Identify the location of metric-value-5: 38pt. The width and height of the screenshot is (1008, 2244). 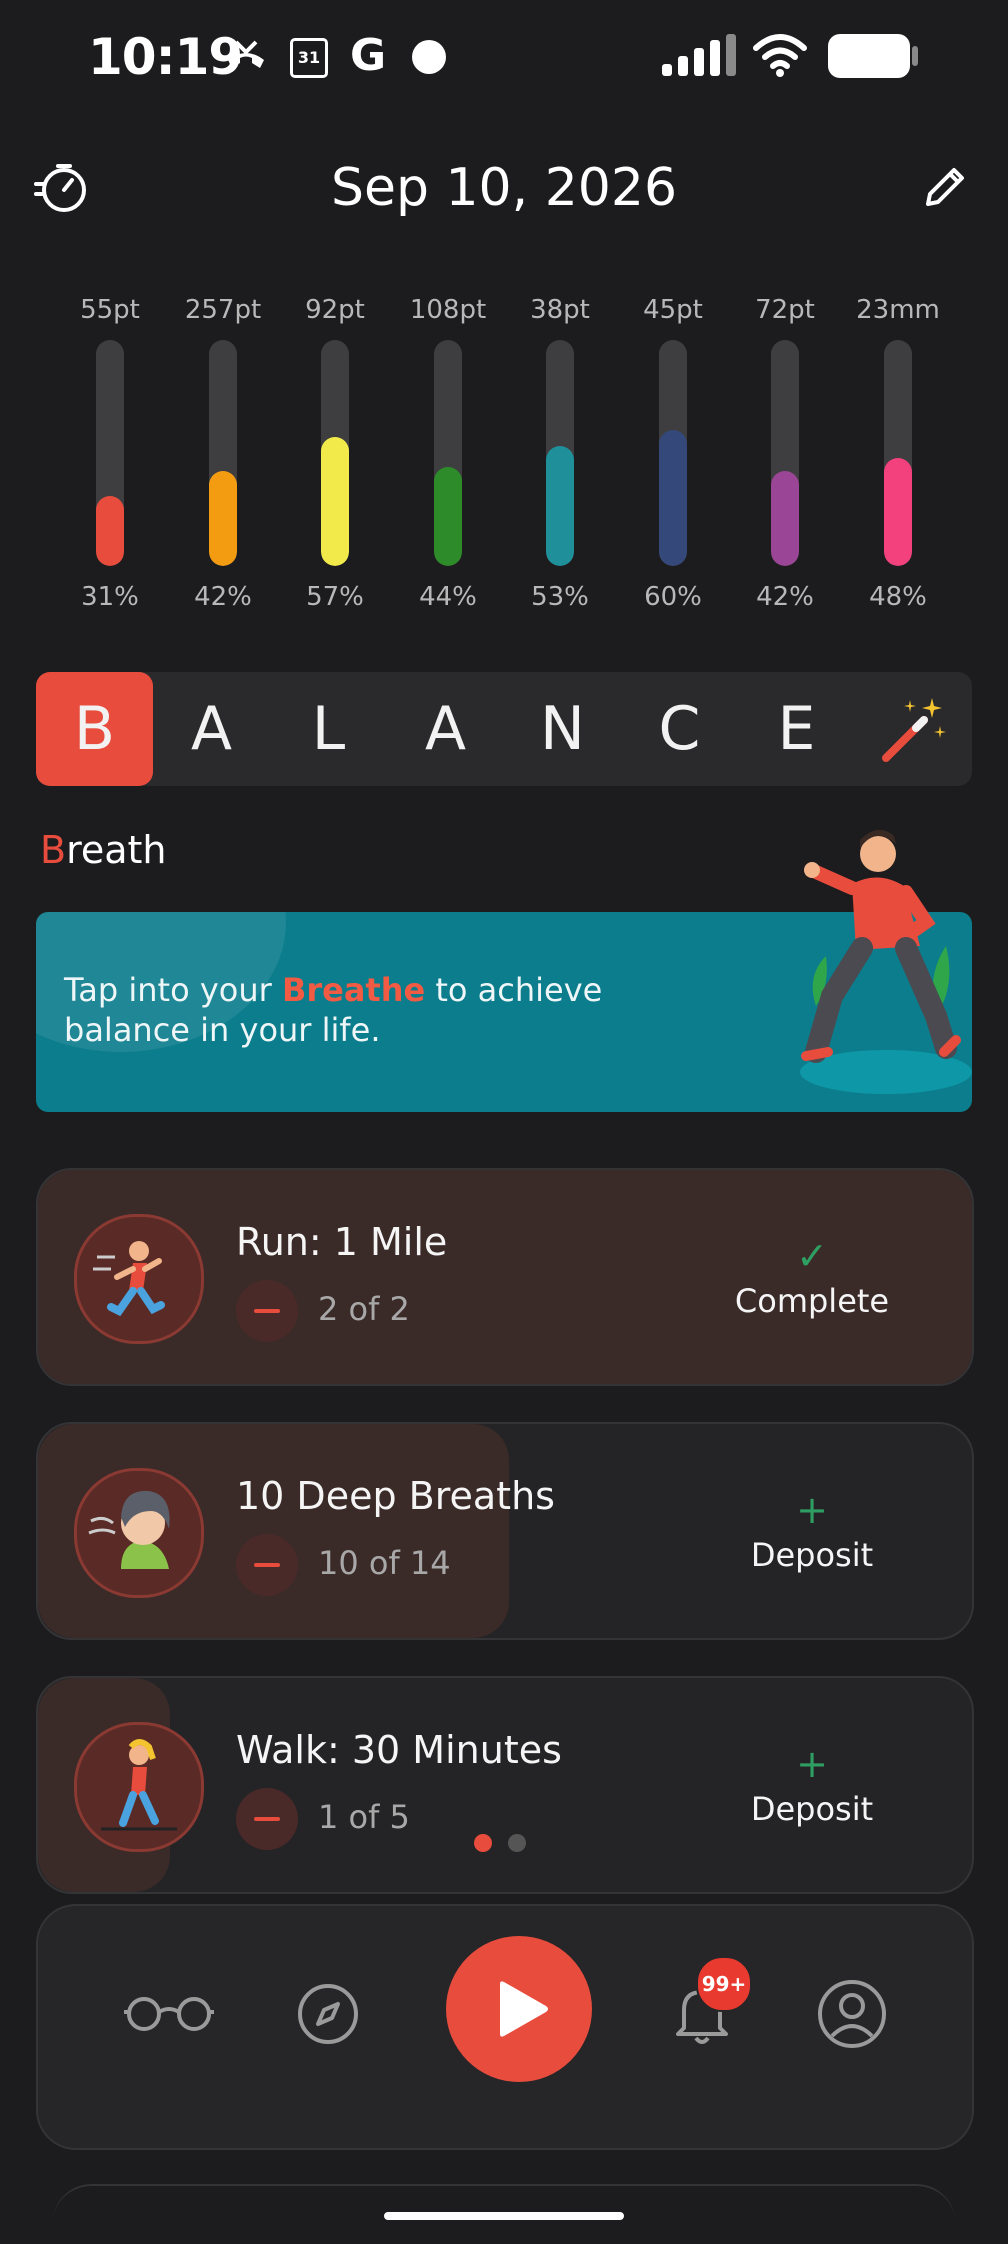
(560, 310).